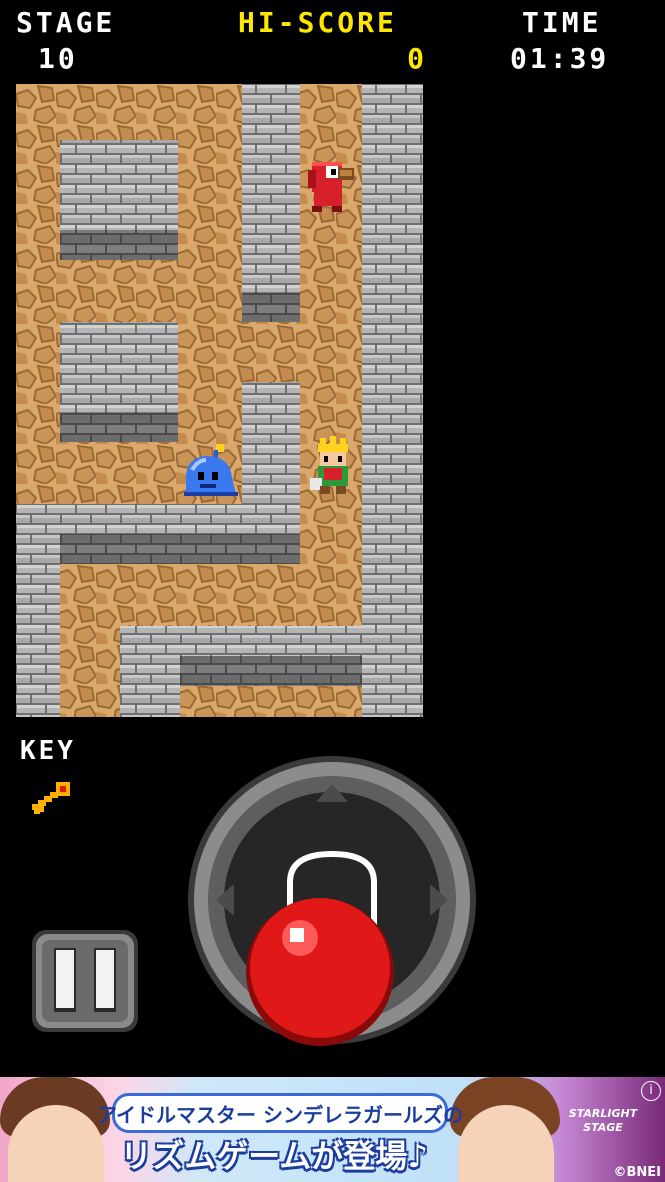 Image resolution: width=665 pixels, height=1182 pixels. I want to click on pause-button, so click(85, 981).